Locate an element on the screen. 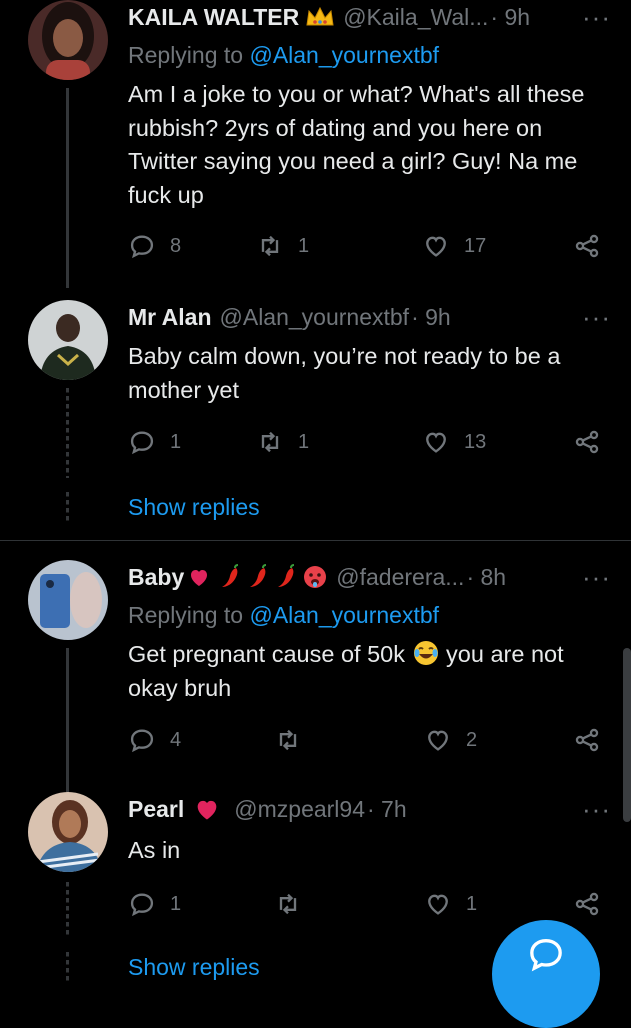 The width and height of the screenshot is (631, 1028). tweet-header: KAILA WALTER @Kaila_Wal... · 9h ··· is located at coordinates (369, 17).